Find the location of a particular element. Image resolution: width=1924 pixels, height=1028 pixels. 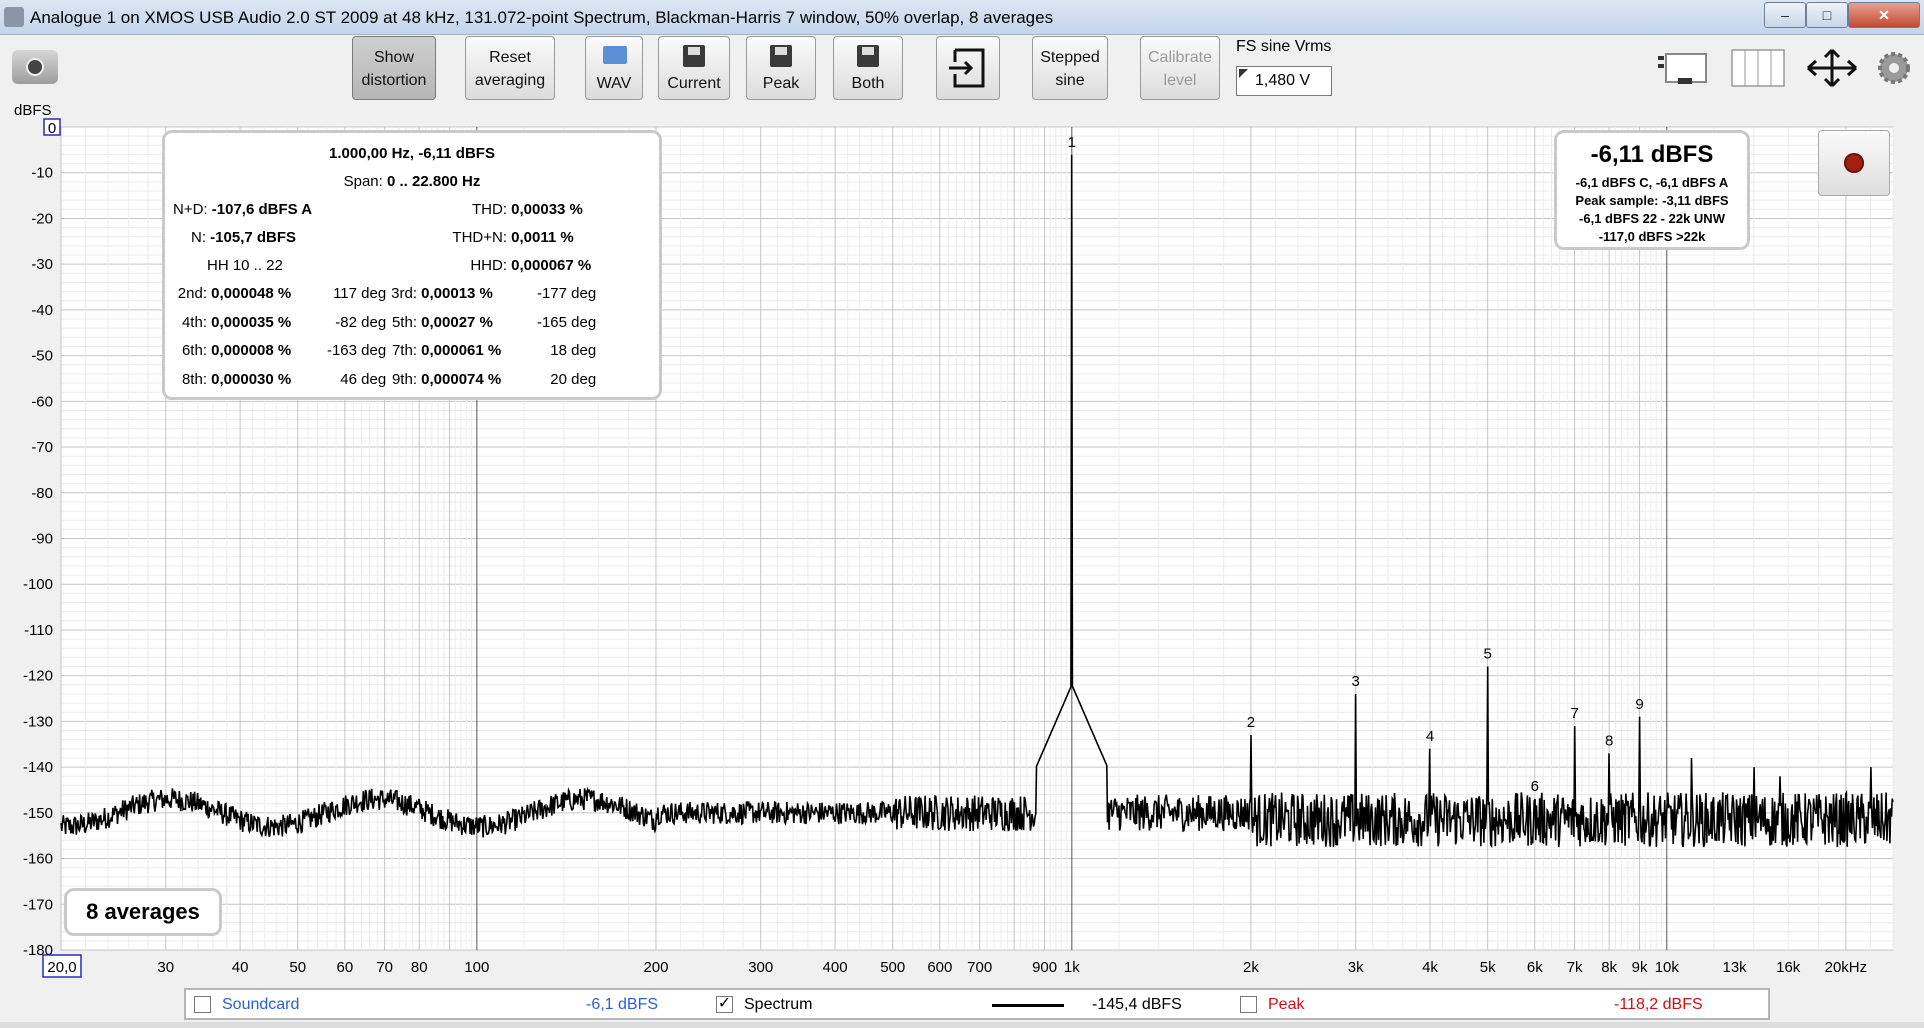

x-tick-label: 40 is located at coordinates (240, 967).